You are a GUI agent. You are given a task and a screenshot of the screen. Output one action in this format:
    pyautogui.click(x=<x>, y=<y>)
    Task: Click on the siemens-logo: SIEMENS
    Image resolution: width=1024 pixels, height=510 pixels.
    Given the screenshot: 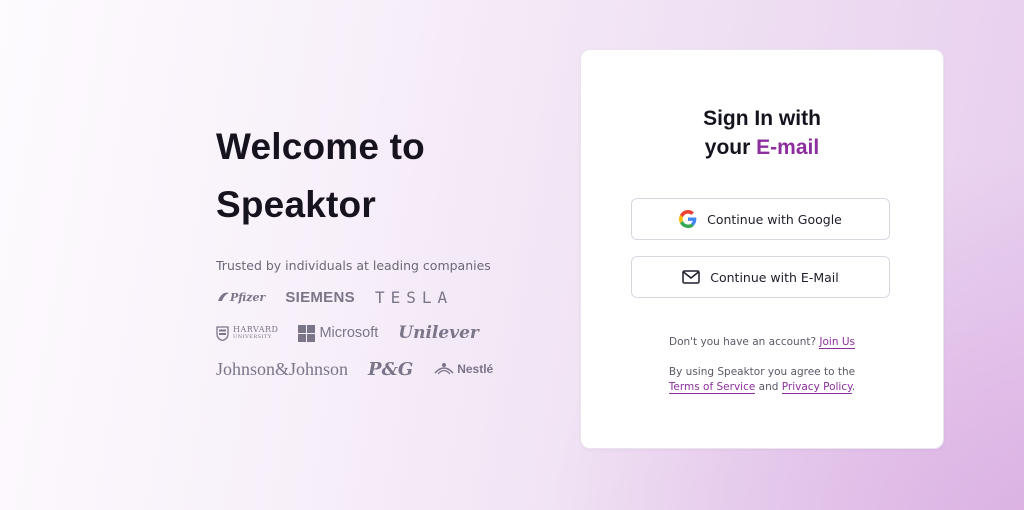 What is the action you would take?
    pyautogui.click(x=320, y=297)
    